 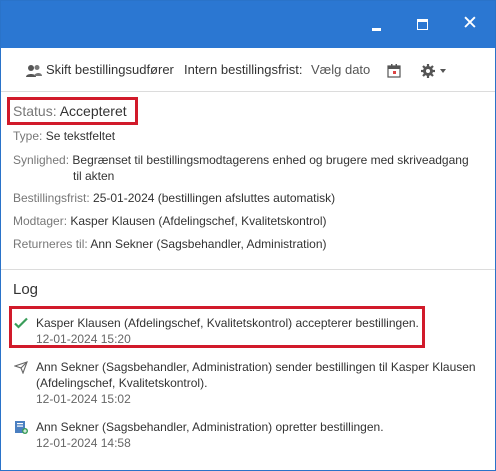 I want to click on recipient-label: Modtager:, so click(x=40, y=221).